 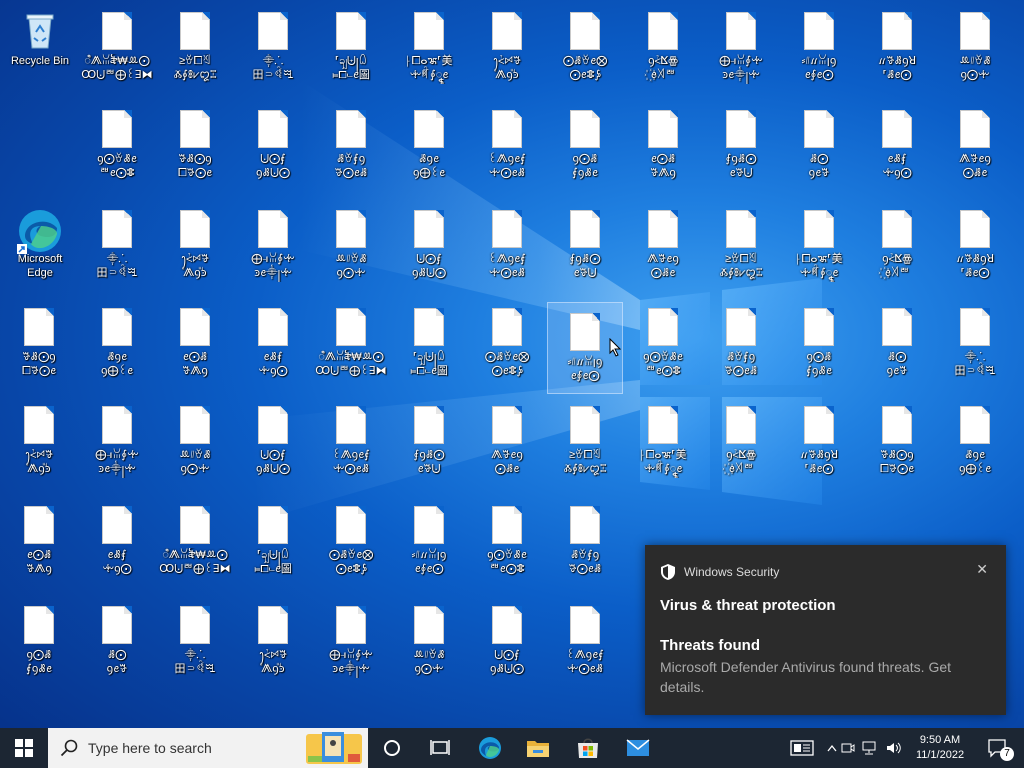 I want to click on tray-network-button, so click(x=870, y=748).